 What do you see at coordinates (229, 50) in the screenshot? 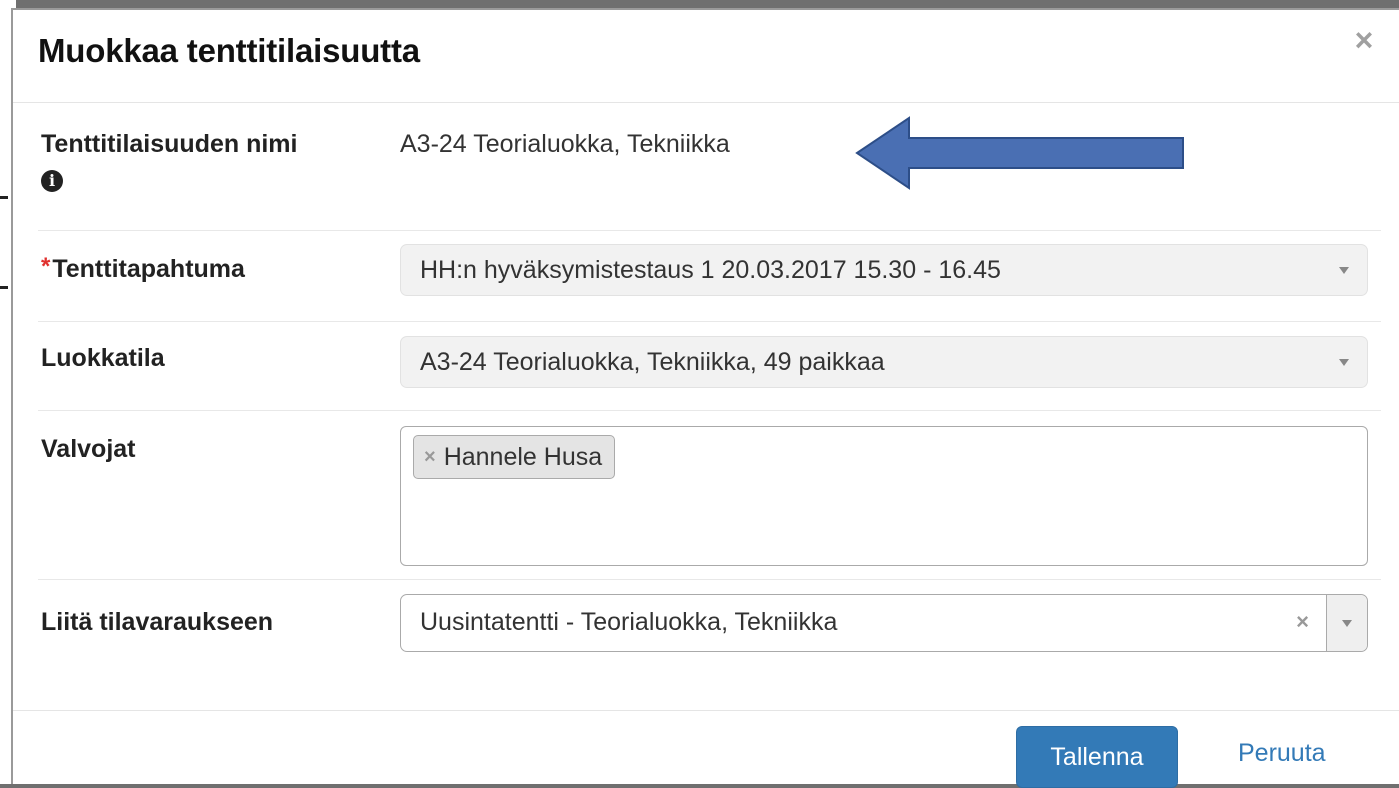
I see `modal-title: Muokkaa tenttitilaisuutta` at bounding box center [229, 50].